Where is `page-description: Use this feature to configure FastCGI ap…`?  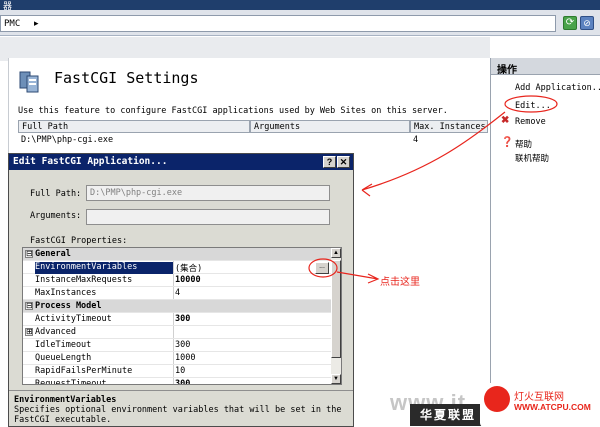 page-description: Use this feature to configure FastCGI ap… is located at coordinates (233, 111).